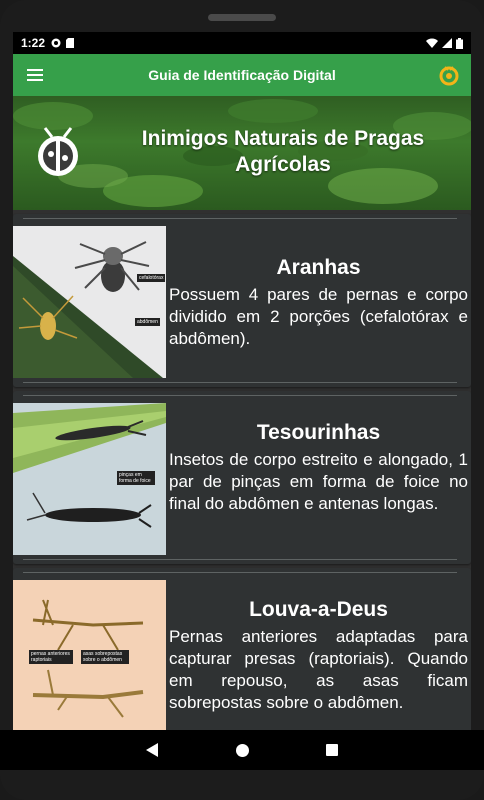  I want to click on recents-icon, so click(332, 750).